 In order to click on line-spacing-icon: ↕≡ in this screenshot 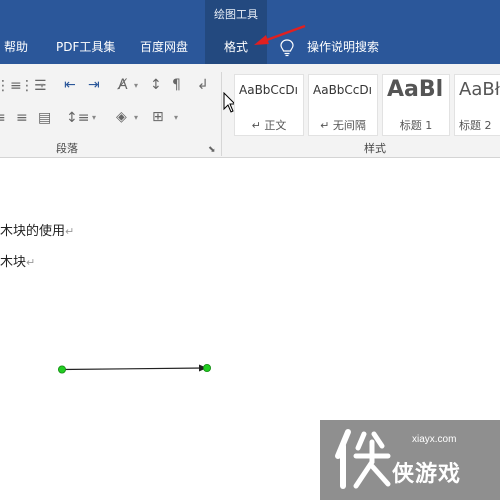, I will do `click(77, 118)`.